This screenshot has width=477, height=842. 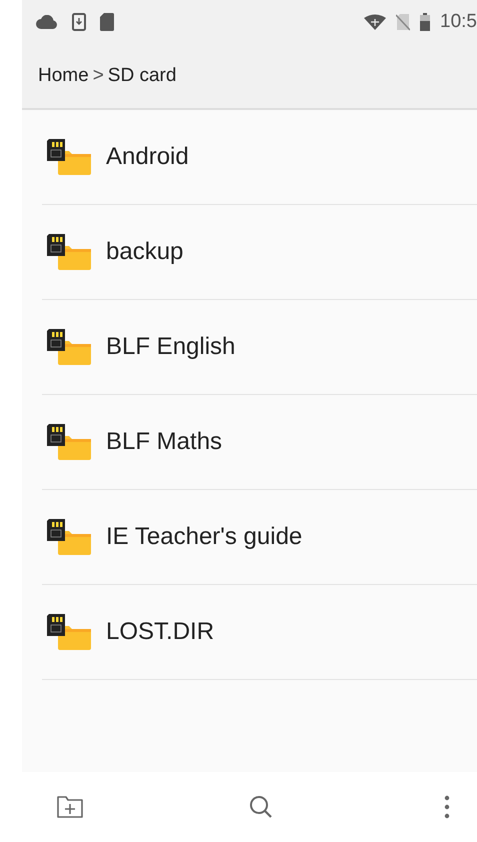 What do you see at coordinates (145, 252) in the screenshot?
I see `folder-name: backup` at bounding box center [145, 252].